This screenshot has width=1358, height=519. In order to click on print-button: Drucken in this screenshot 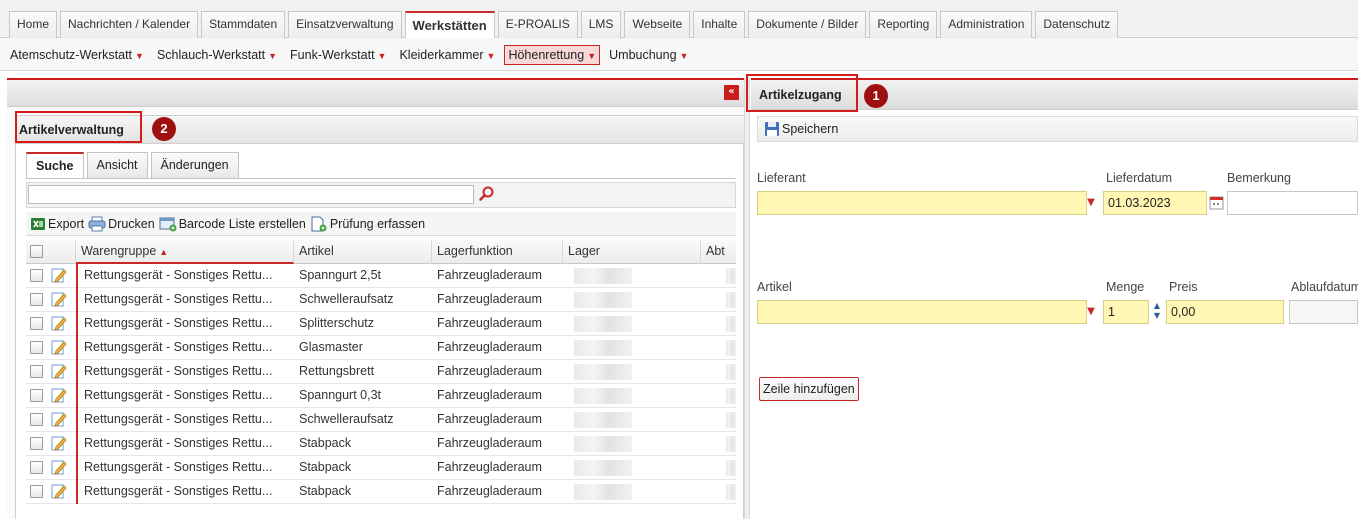, I will do `click(121, 224)`.